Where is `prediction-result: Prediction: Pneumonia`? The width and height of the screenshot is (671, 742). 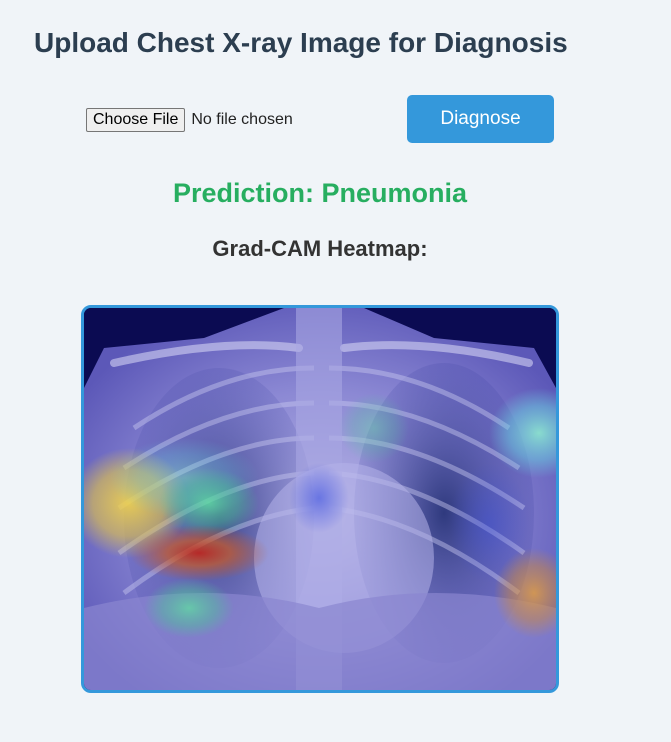
prediction-result: Prediction: Pneumonia is located at coordinates (320, 193).